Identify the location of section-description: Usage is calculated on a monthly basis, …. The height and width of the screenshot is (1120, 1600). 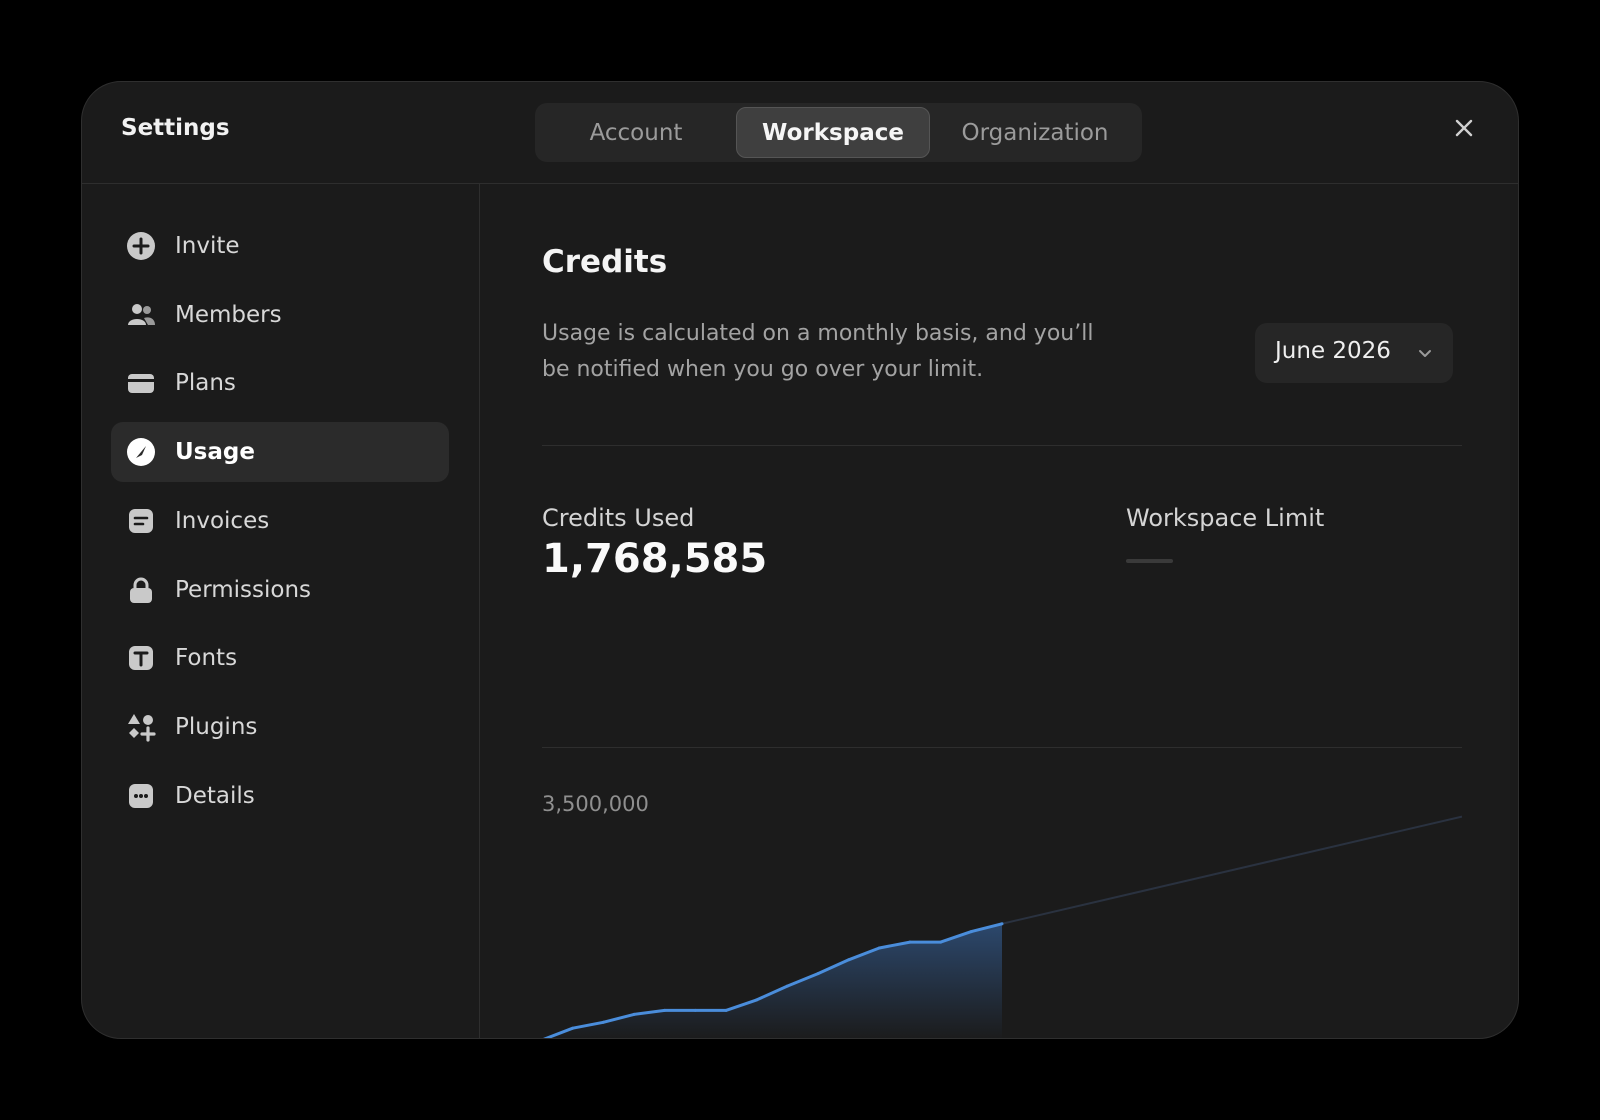
(818, 351).